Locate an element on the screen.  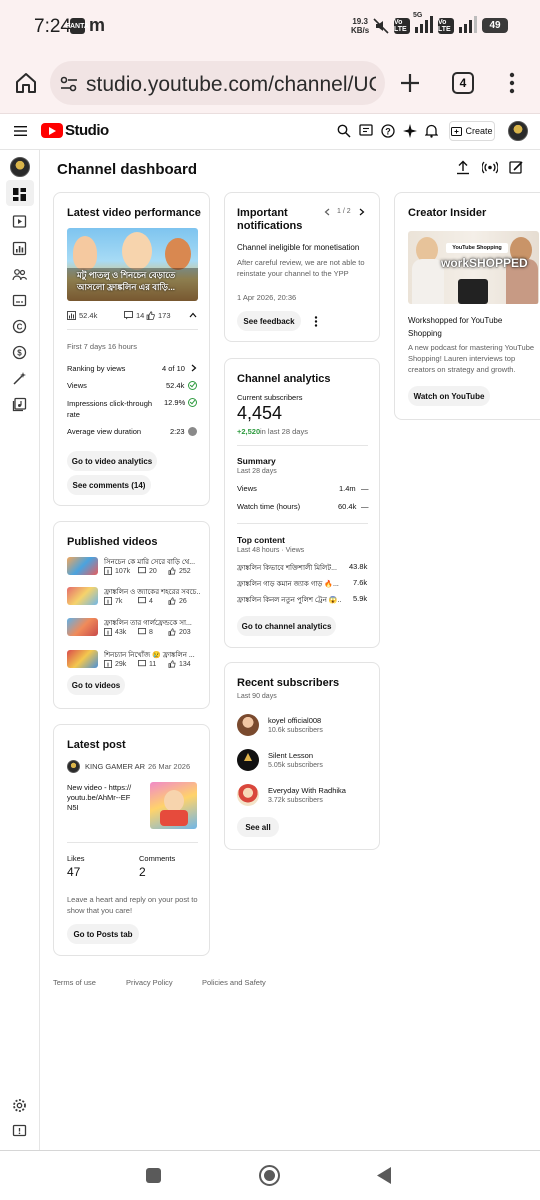
go-live-icon is located at coordinates (490, 167).